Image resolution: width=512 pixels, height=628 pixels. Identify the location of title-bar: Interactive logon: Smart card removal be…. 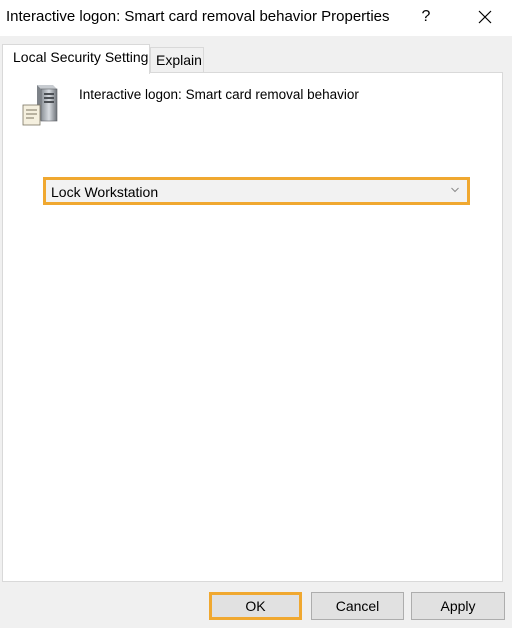
(256, 18).